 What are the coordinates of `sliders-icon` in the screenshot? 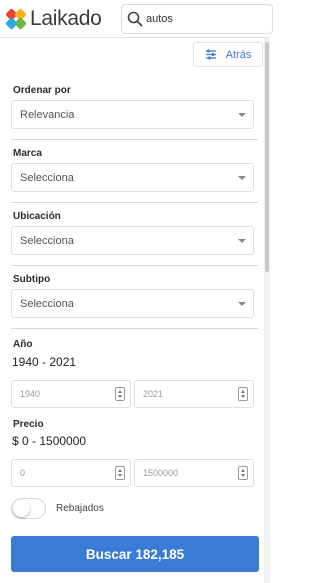 It's located at (210, 54).